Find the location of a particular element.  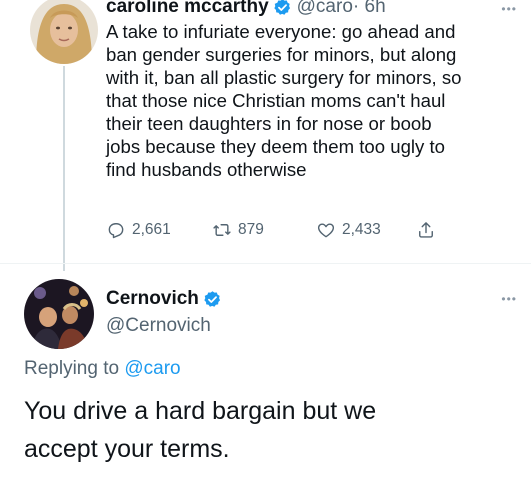

retweet-icon is located at coordinates (222, 230).